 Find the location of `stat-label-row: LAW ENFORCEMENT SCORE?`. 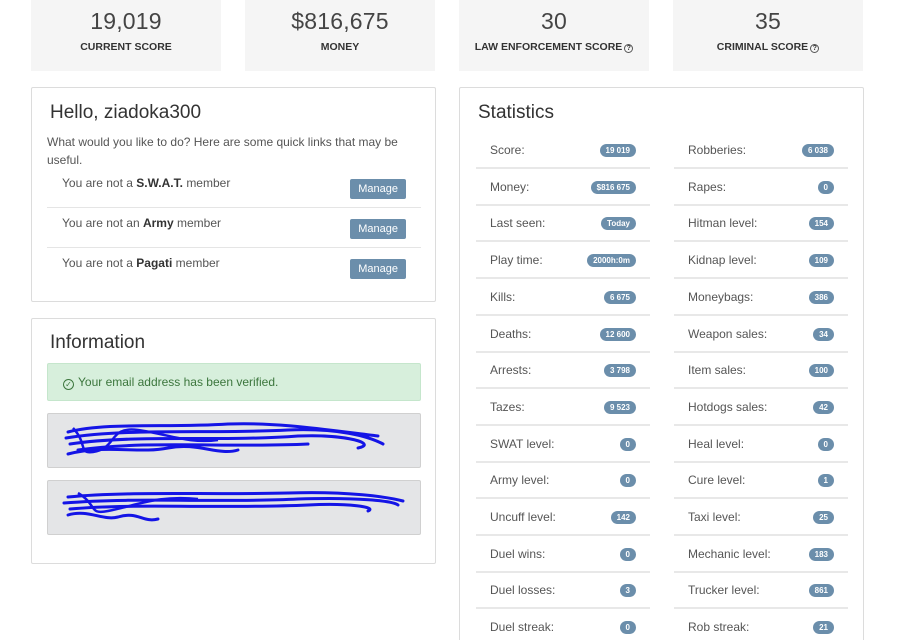

stat-label-row: LAW ENFORCEMENT SCORE? is located at coordinates (554, 47).